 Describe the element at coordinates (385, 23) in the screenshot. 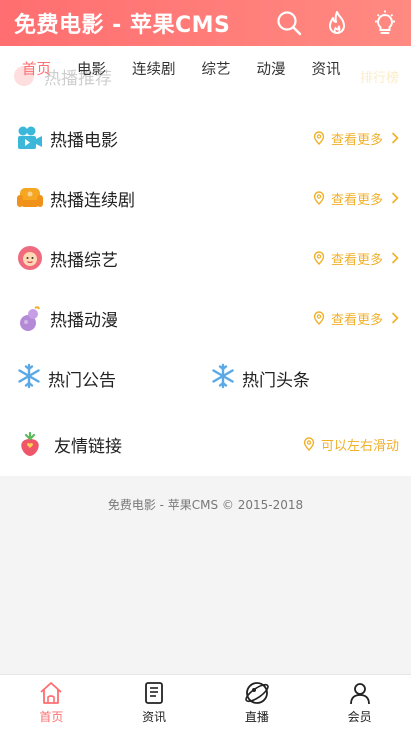

I see `lightbulb-icon` at that location.